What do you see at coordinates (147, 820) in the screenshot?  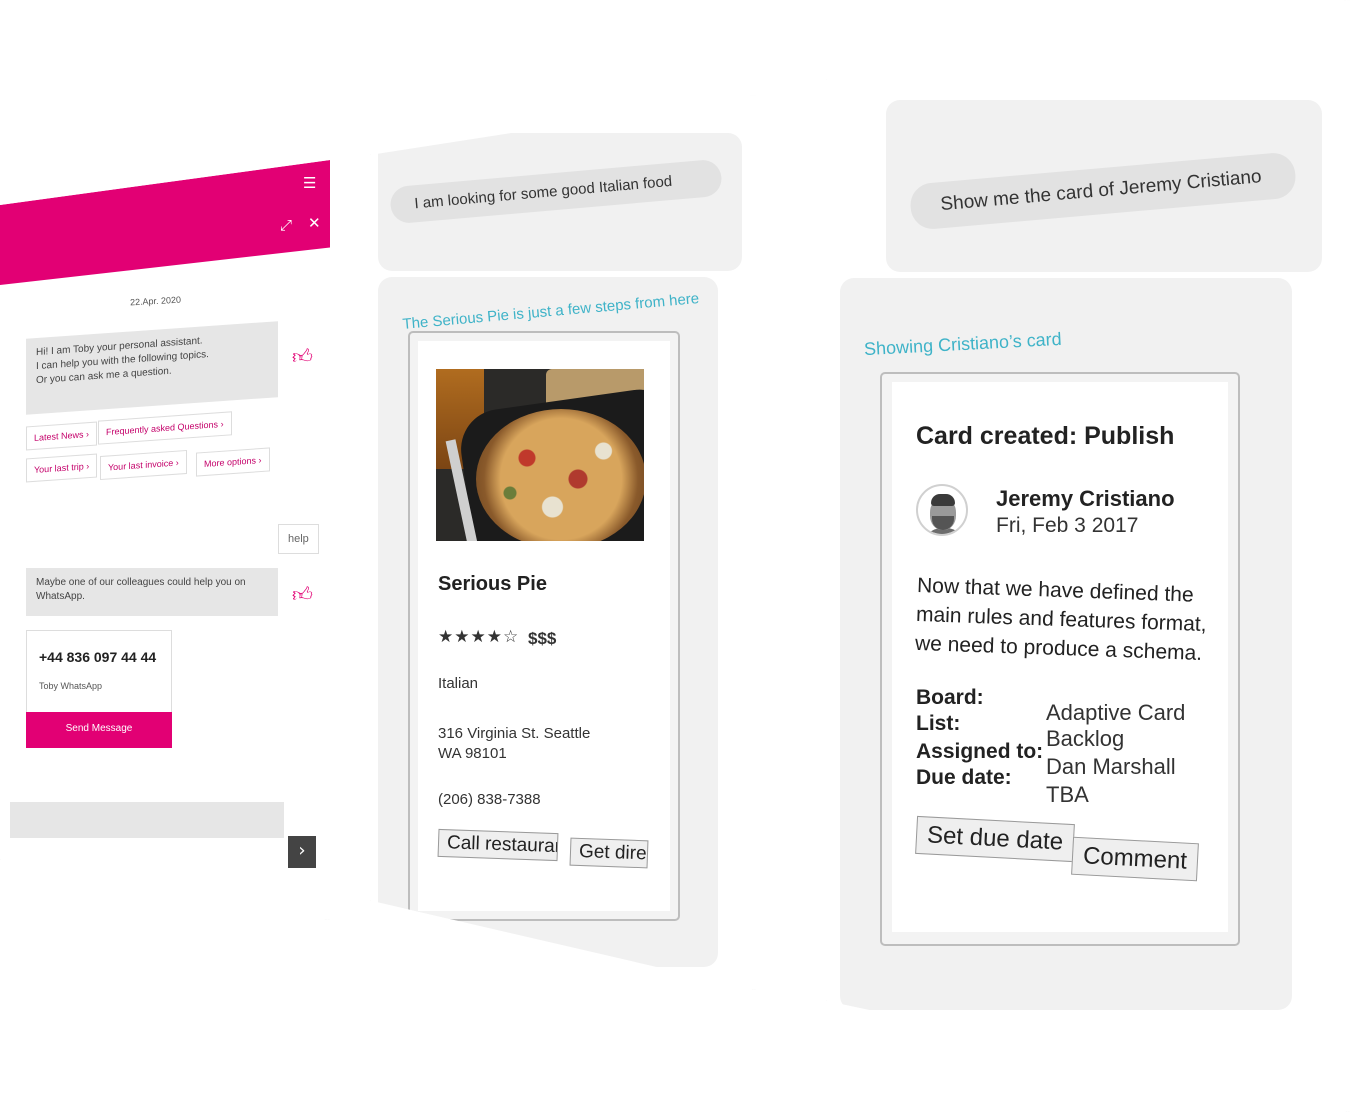 I see `chat-input` at bounding box center [147, 820].